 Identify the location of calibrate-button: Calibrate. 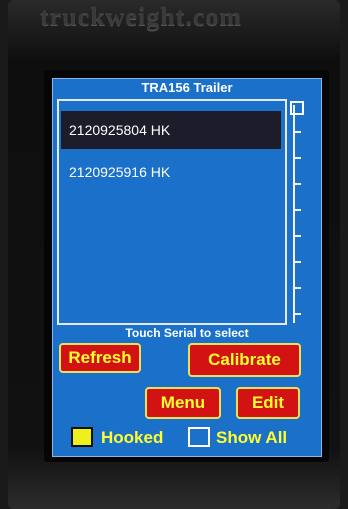
(244, 360).